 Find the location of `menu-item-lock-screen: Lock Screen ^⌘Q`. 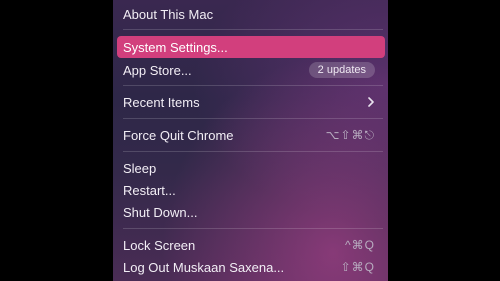

menu-item-lock-screen: Lock Screen ^⌘Q is located at coordinates (251, 245).